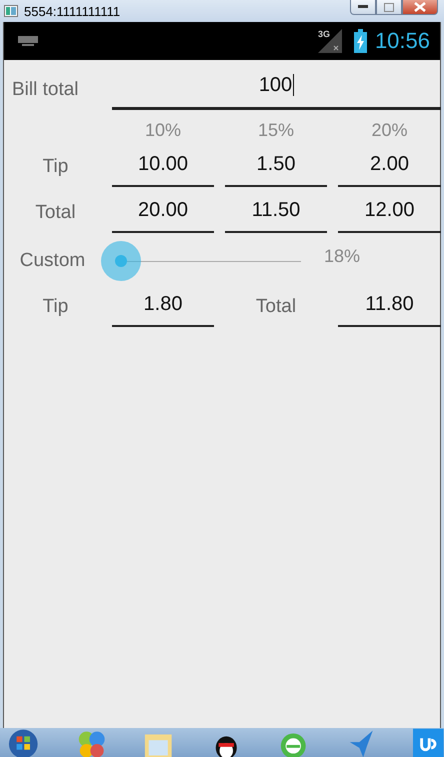 This screenshot has width=444, height=757. I want to click on close-button, so click(420, 7).